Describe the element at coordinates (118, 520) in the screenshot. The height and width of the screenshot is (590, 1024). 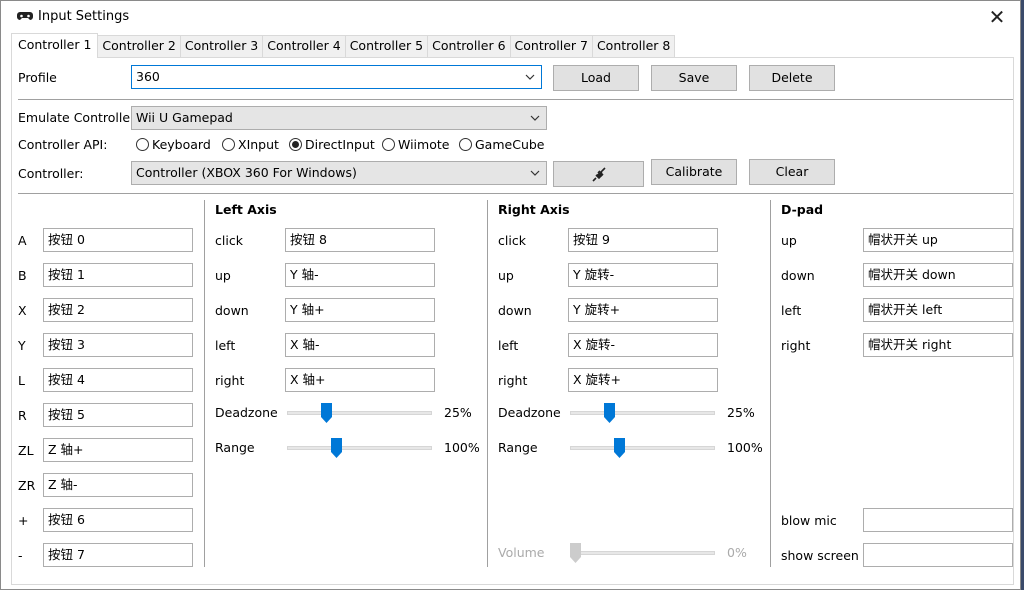
I see `button-field-plus: 按钮 6` at that location.